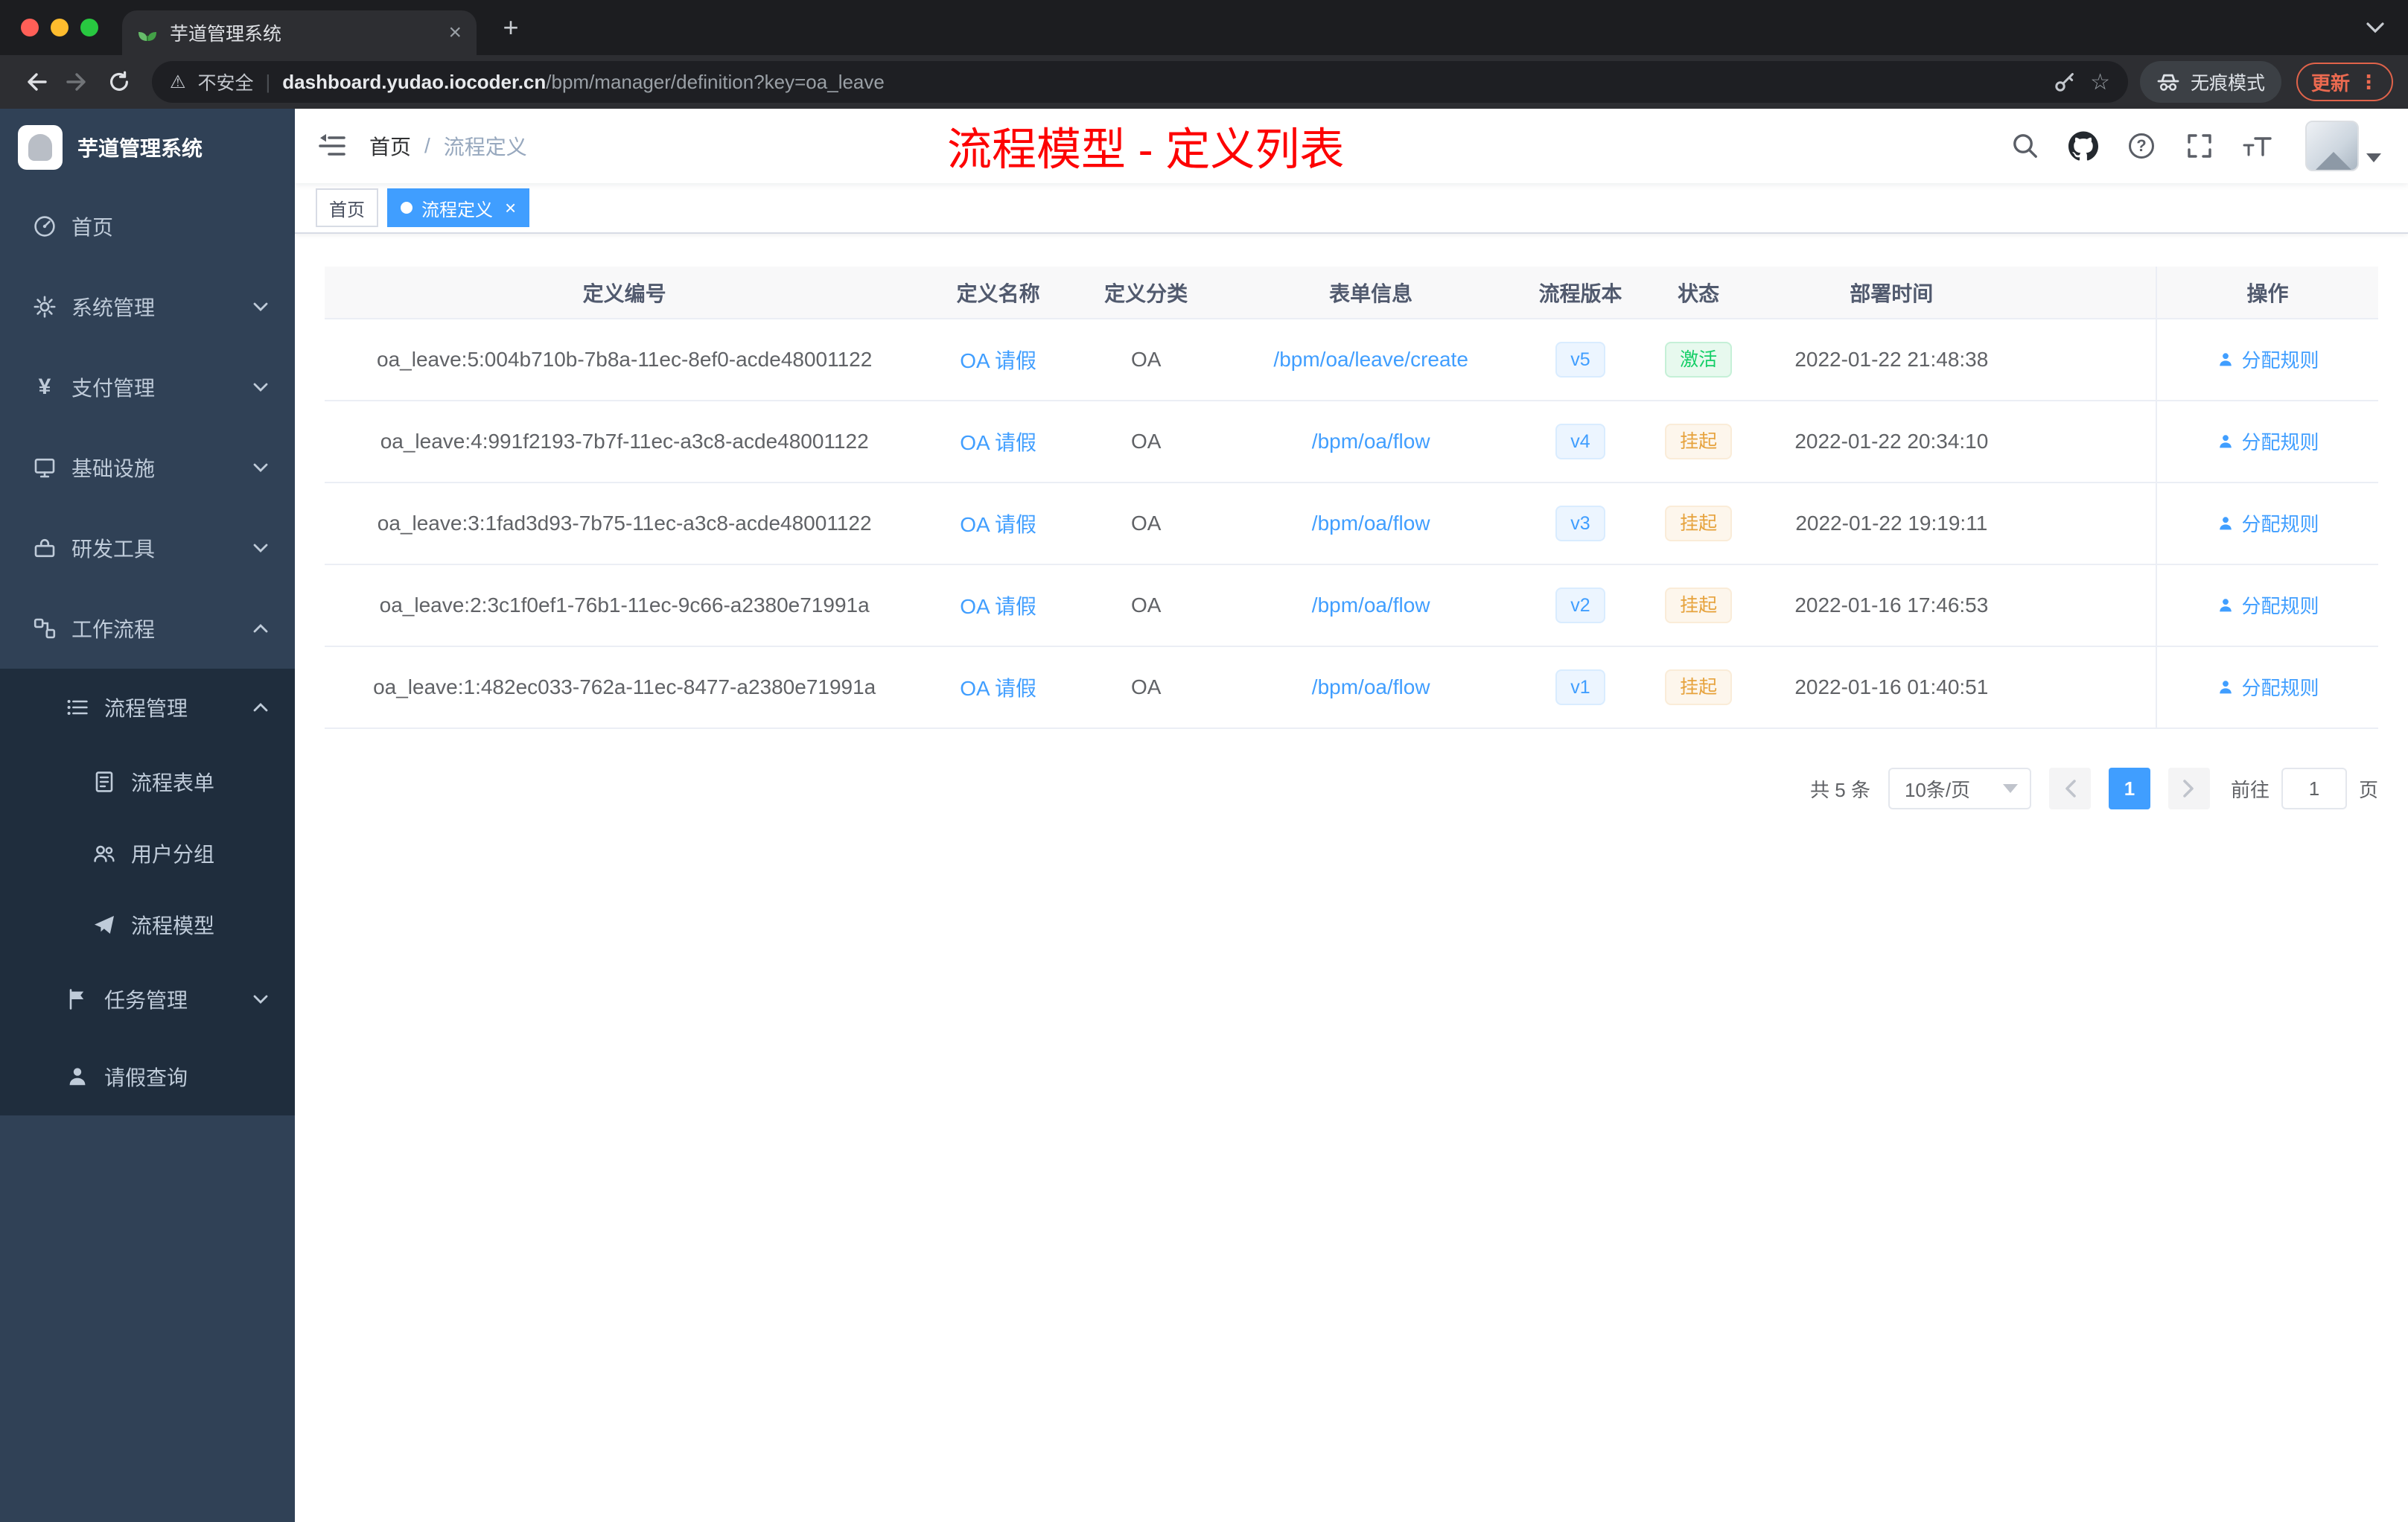  What do you see at coordinates (147, 1076) in the screenshot?
I see `sidebar-item-leave-query: 请假查询` at bounding box center [147, 1076].